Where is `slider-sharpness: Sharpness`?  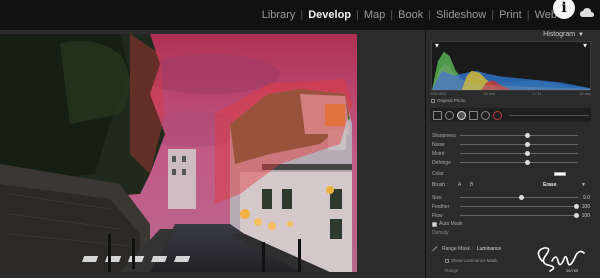
slider-sharpness: Sharpness is located at coordinates (512, 135).